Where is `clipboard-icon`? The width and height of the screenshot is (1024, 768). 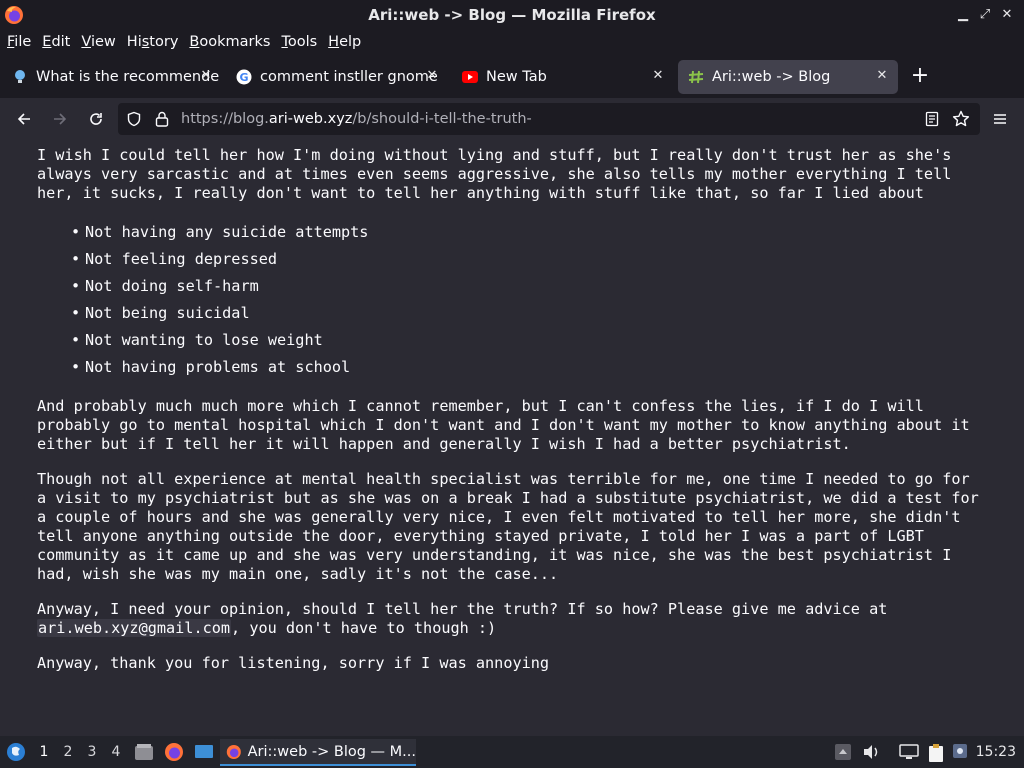 clipboard-icon is located at coordinates (936, 755).